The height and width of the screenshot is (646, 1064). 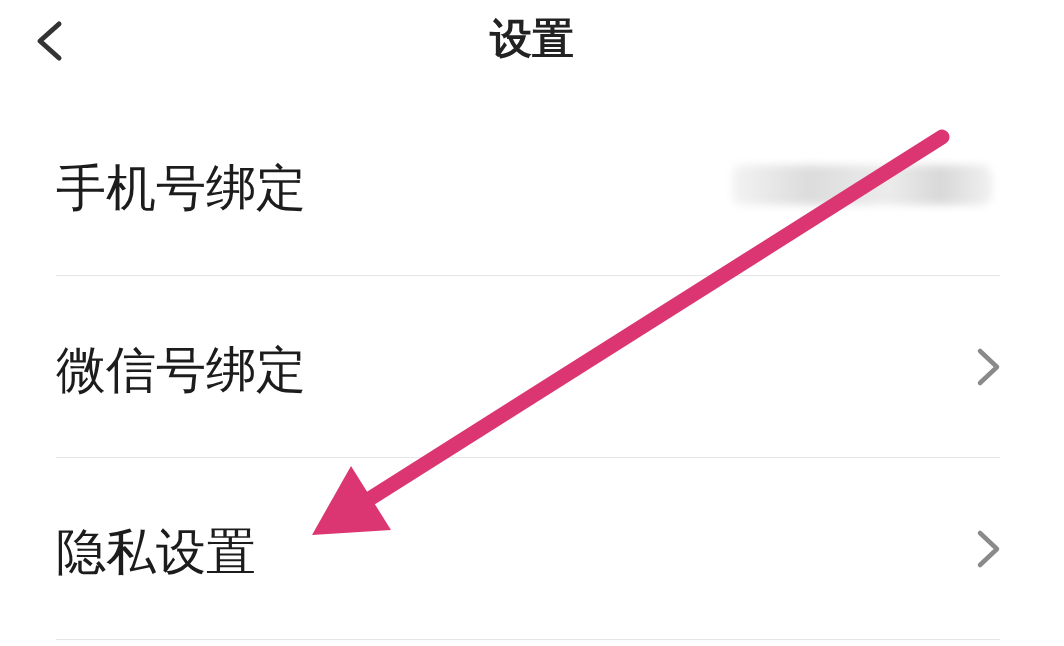 I want to click on row-label: 手机号绑定, so click(x=181, y=188).